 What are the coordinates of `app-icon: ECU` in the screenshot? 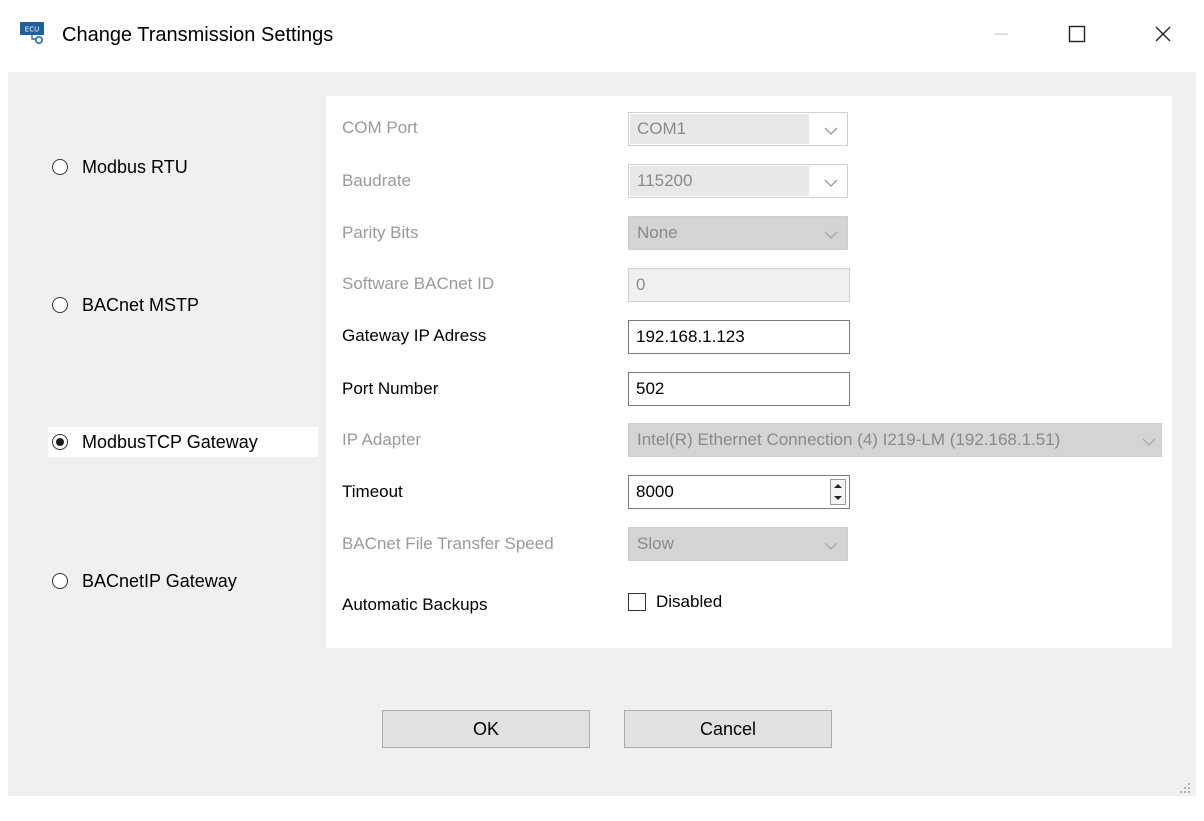 It's located at (33, 34).